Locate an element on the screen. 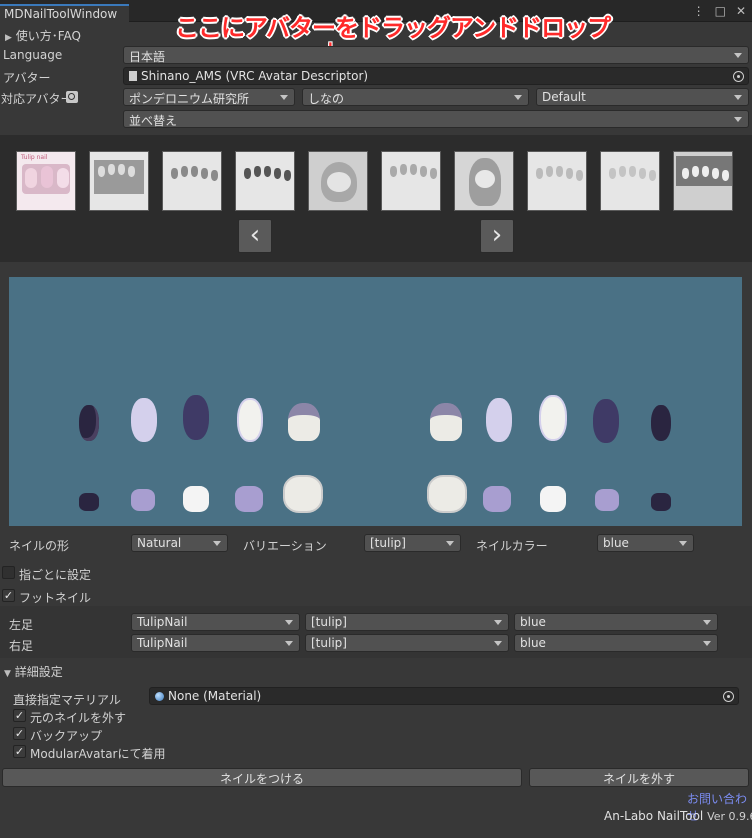  search-icon is located at coordinates (72, 97).